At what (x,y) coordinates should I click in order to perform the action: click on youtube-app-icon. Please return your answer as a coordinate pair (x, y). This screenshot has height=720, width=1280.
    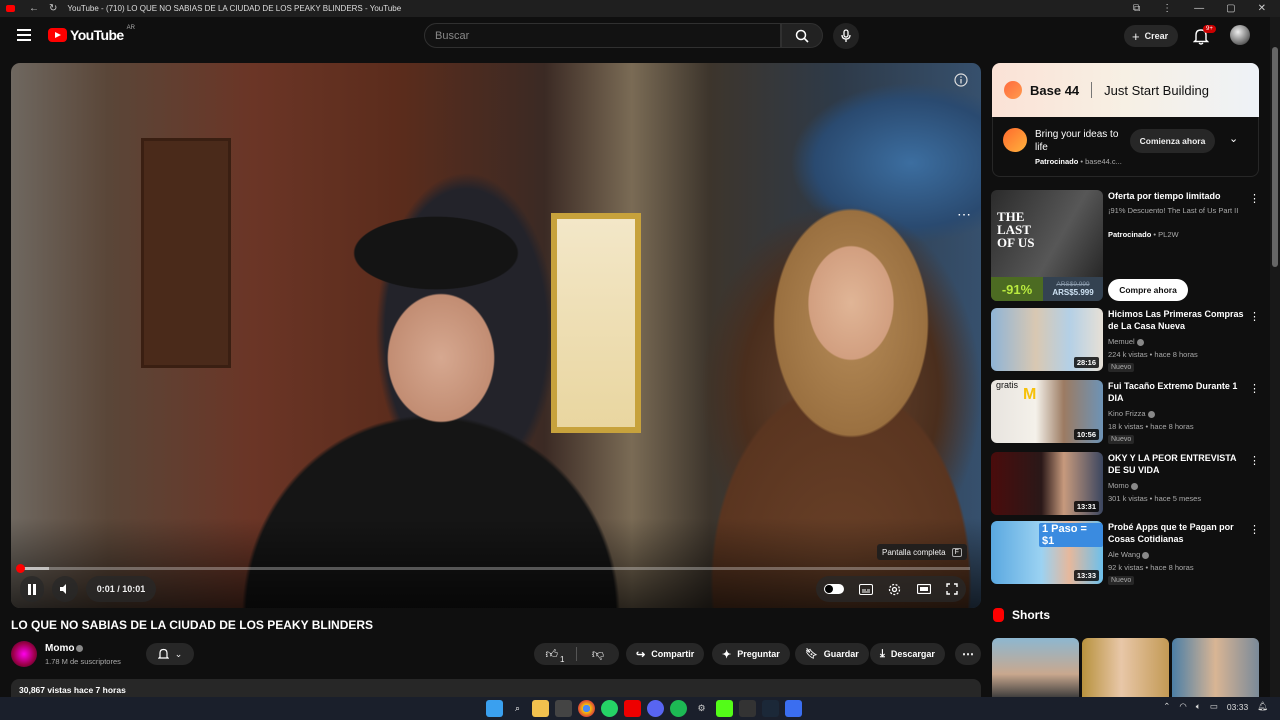
    Looking at the image, I should click on (632, 708).